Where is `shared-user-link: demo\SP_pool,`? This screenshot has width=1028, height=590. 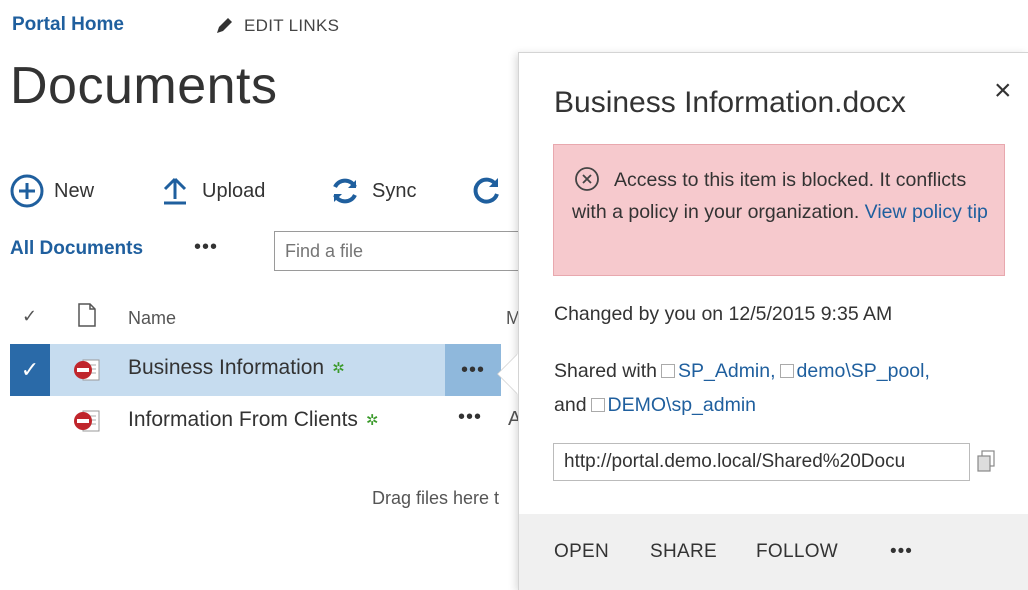
shared-user-link: demo\SP_pool, is located at coordinates (863, 371).